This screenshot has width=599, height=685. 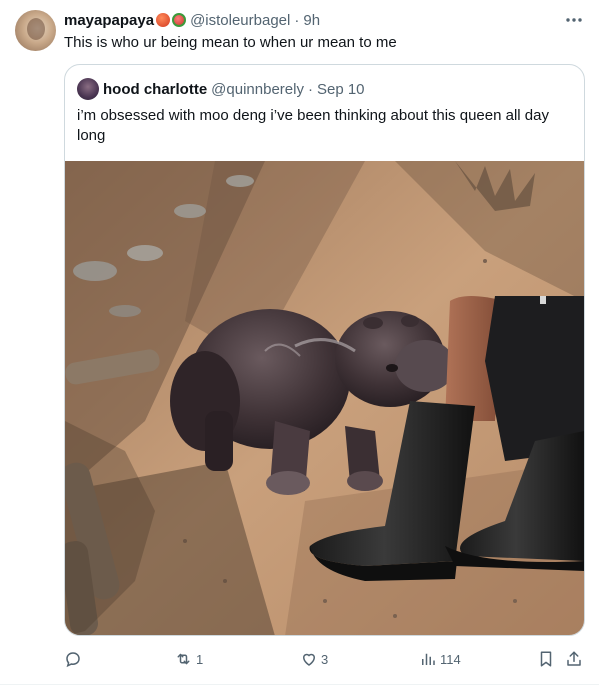 I want to click on bookmark-icon, so click(x=546, y=659).